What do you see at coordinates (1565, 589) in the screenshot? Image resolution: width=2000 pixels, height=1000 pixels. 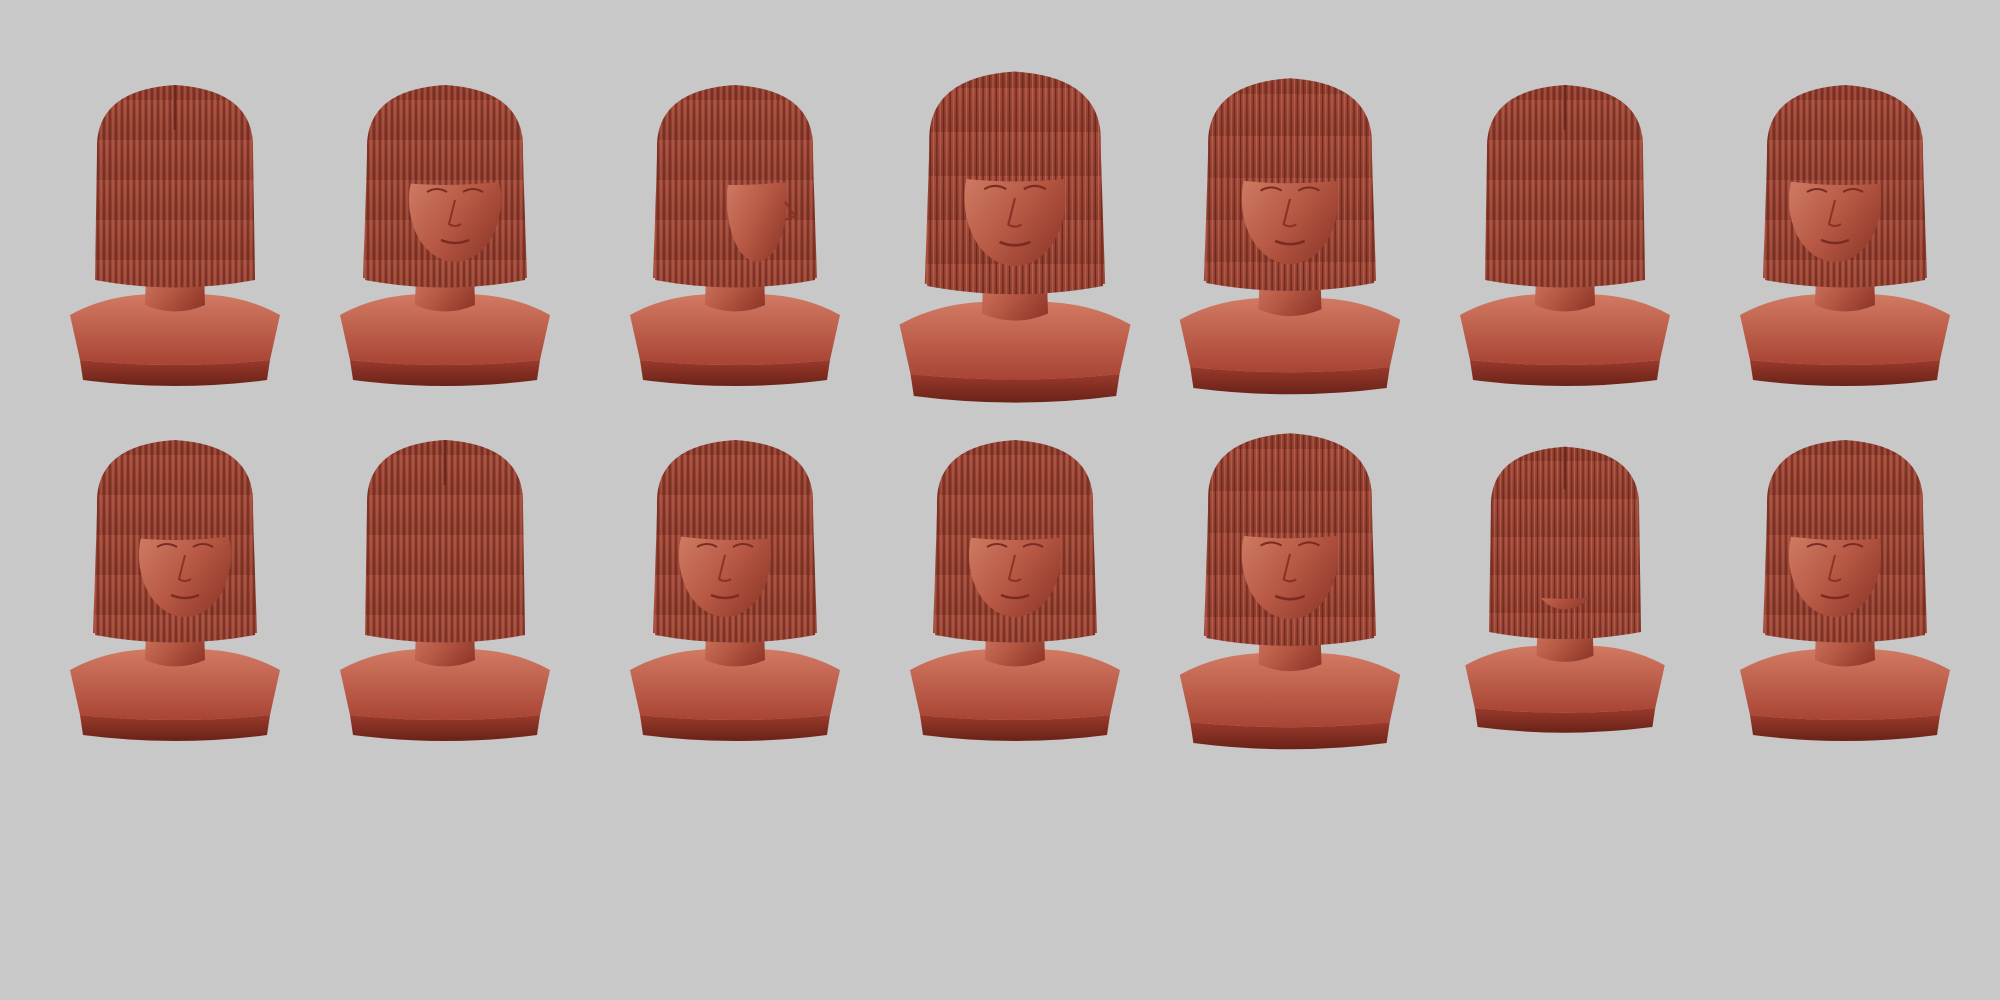 I see `bust-top-down` at bounding box center [1565, 589].